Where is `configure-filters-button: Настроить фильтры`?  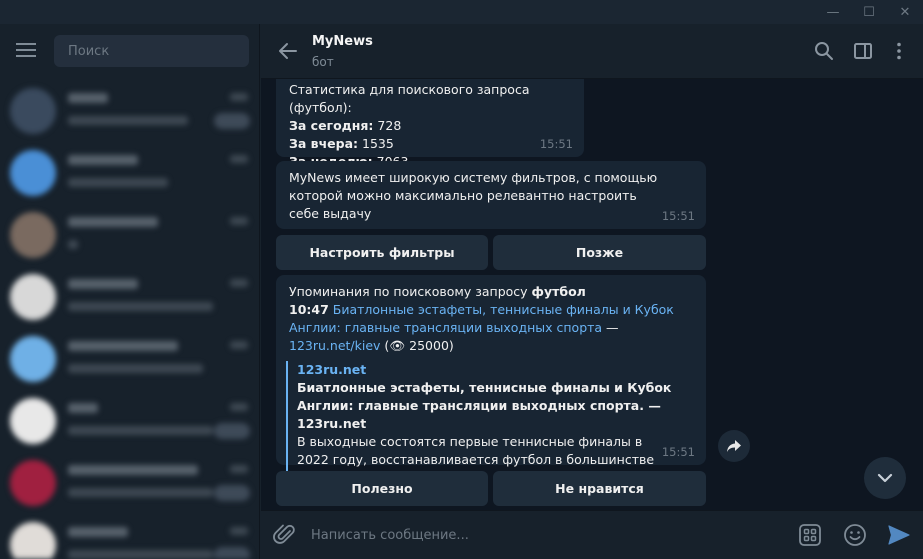
configure-filters-button: Настроить фильтры is located at coordinates (382, 252).